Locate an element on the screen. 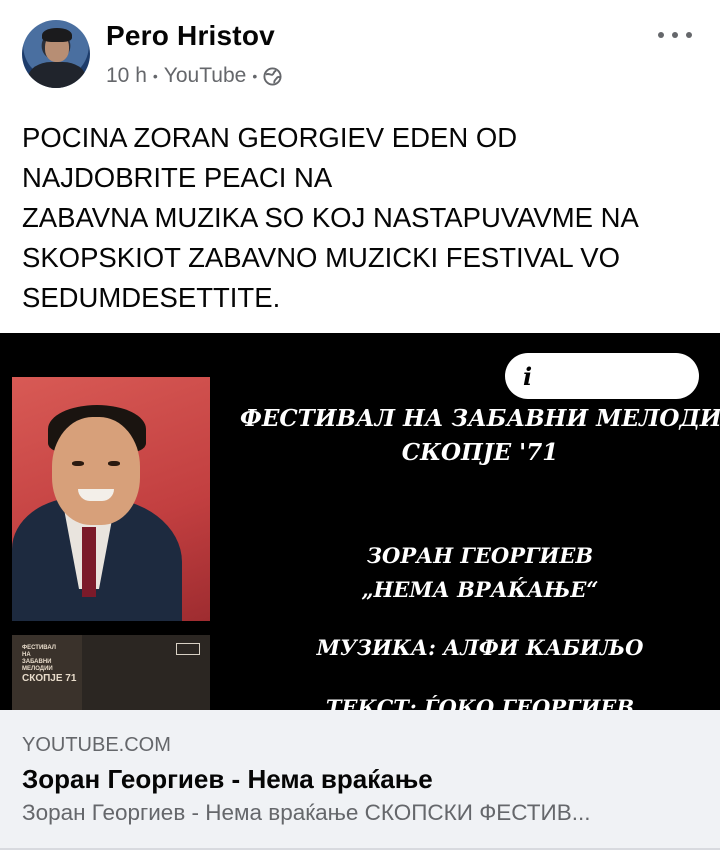  post-time: 10 h is located at coordinates (126, 76).